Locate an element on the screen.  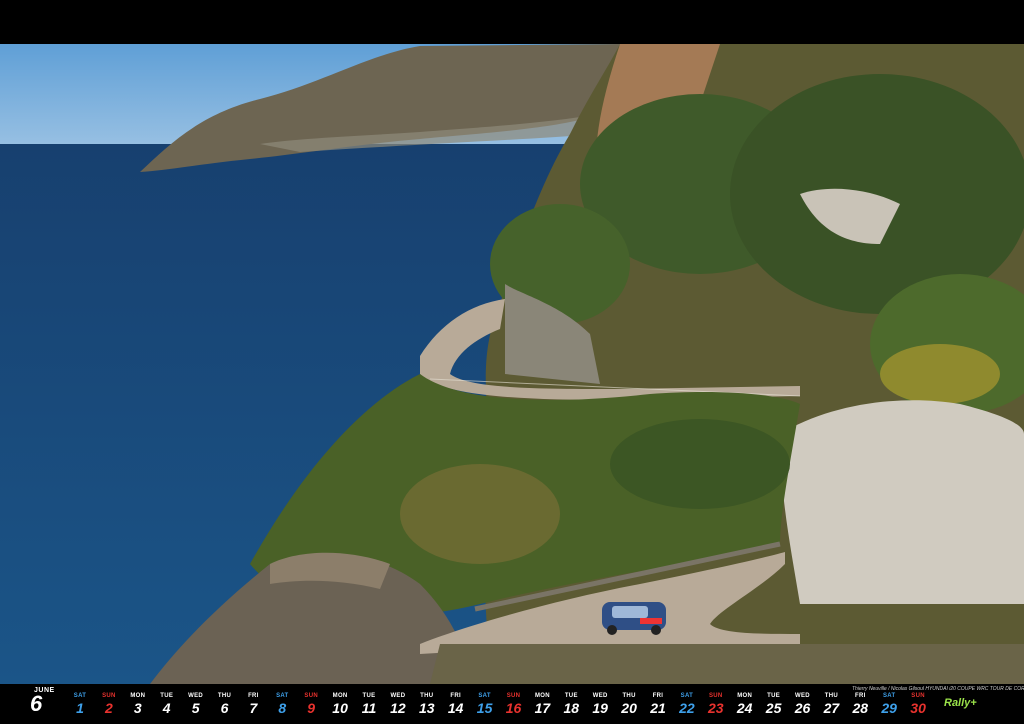
day-cell: FRI 21 is located at coordinates (658, 704).